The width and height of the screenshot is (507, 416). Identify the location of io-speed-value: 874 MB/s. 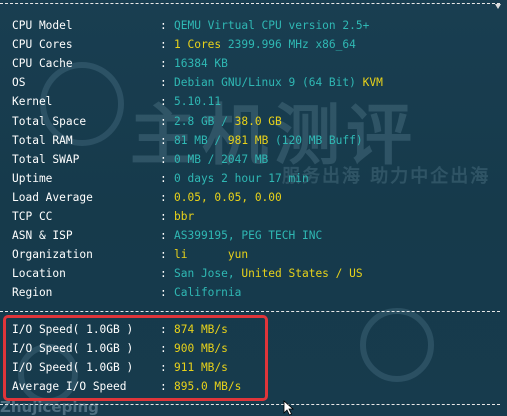
(201, 329).